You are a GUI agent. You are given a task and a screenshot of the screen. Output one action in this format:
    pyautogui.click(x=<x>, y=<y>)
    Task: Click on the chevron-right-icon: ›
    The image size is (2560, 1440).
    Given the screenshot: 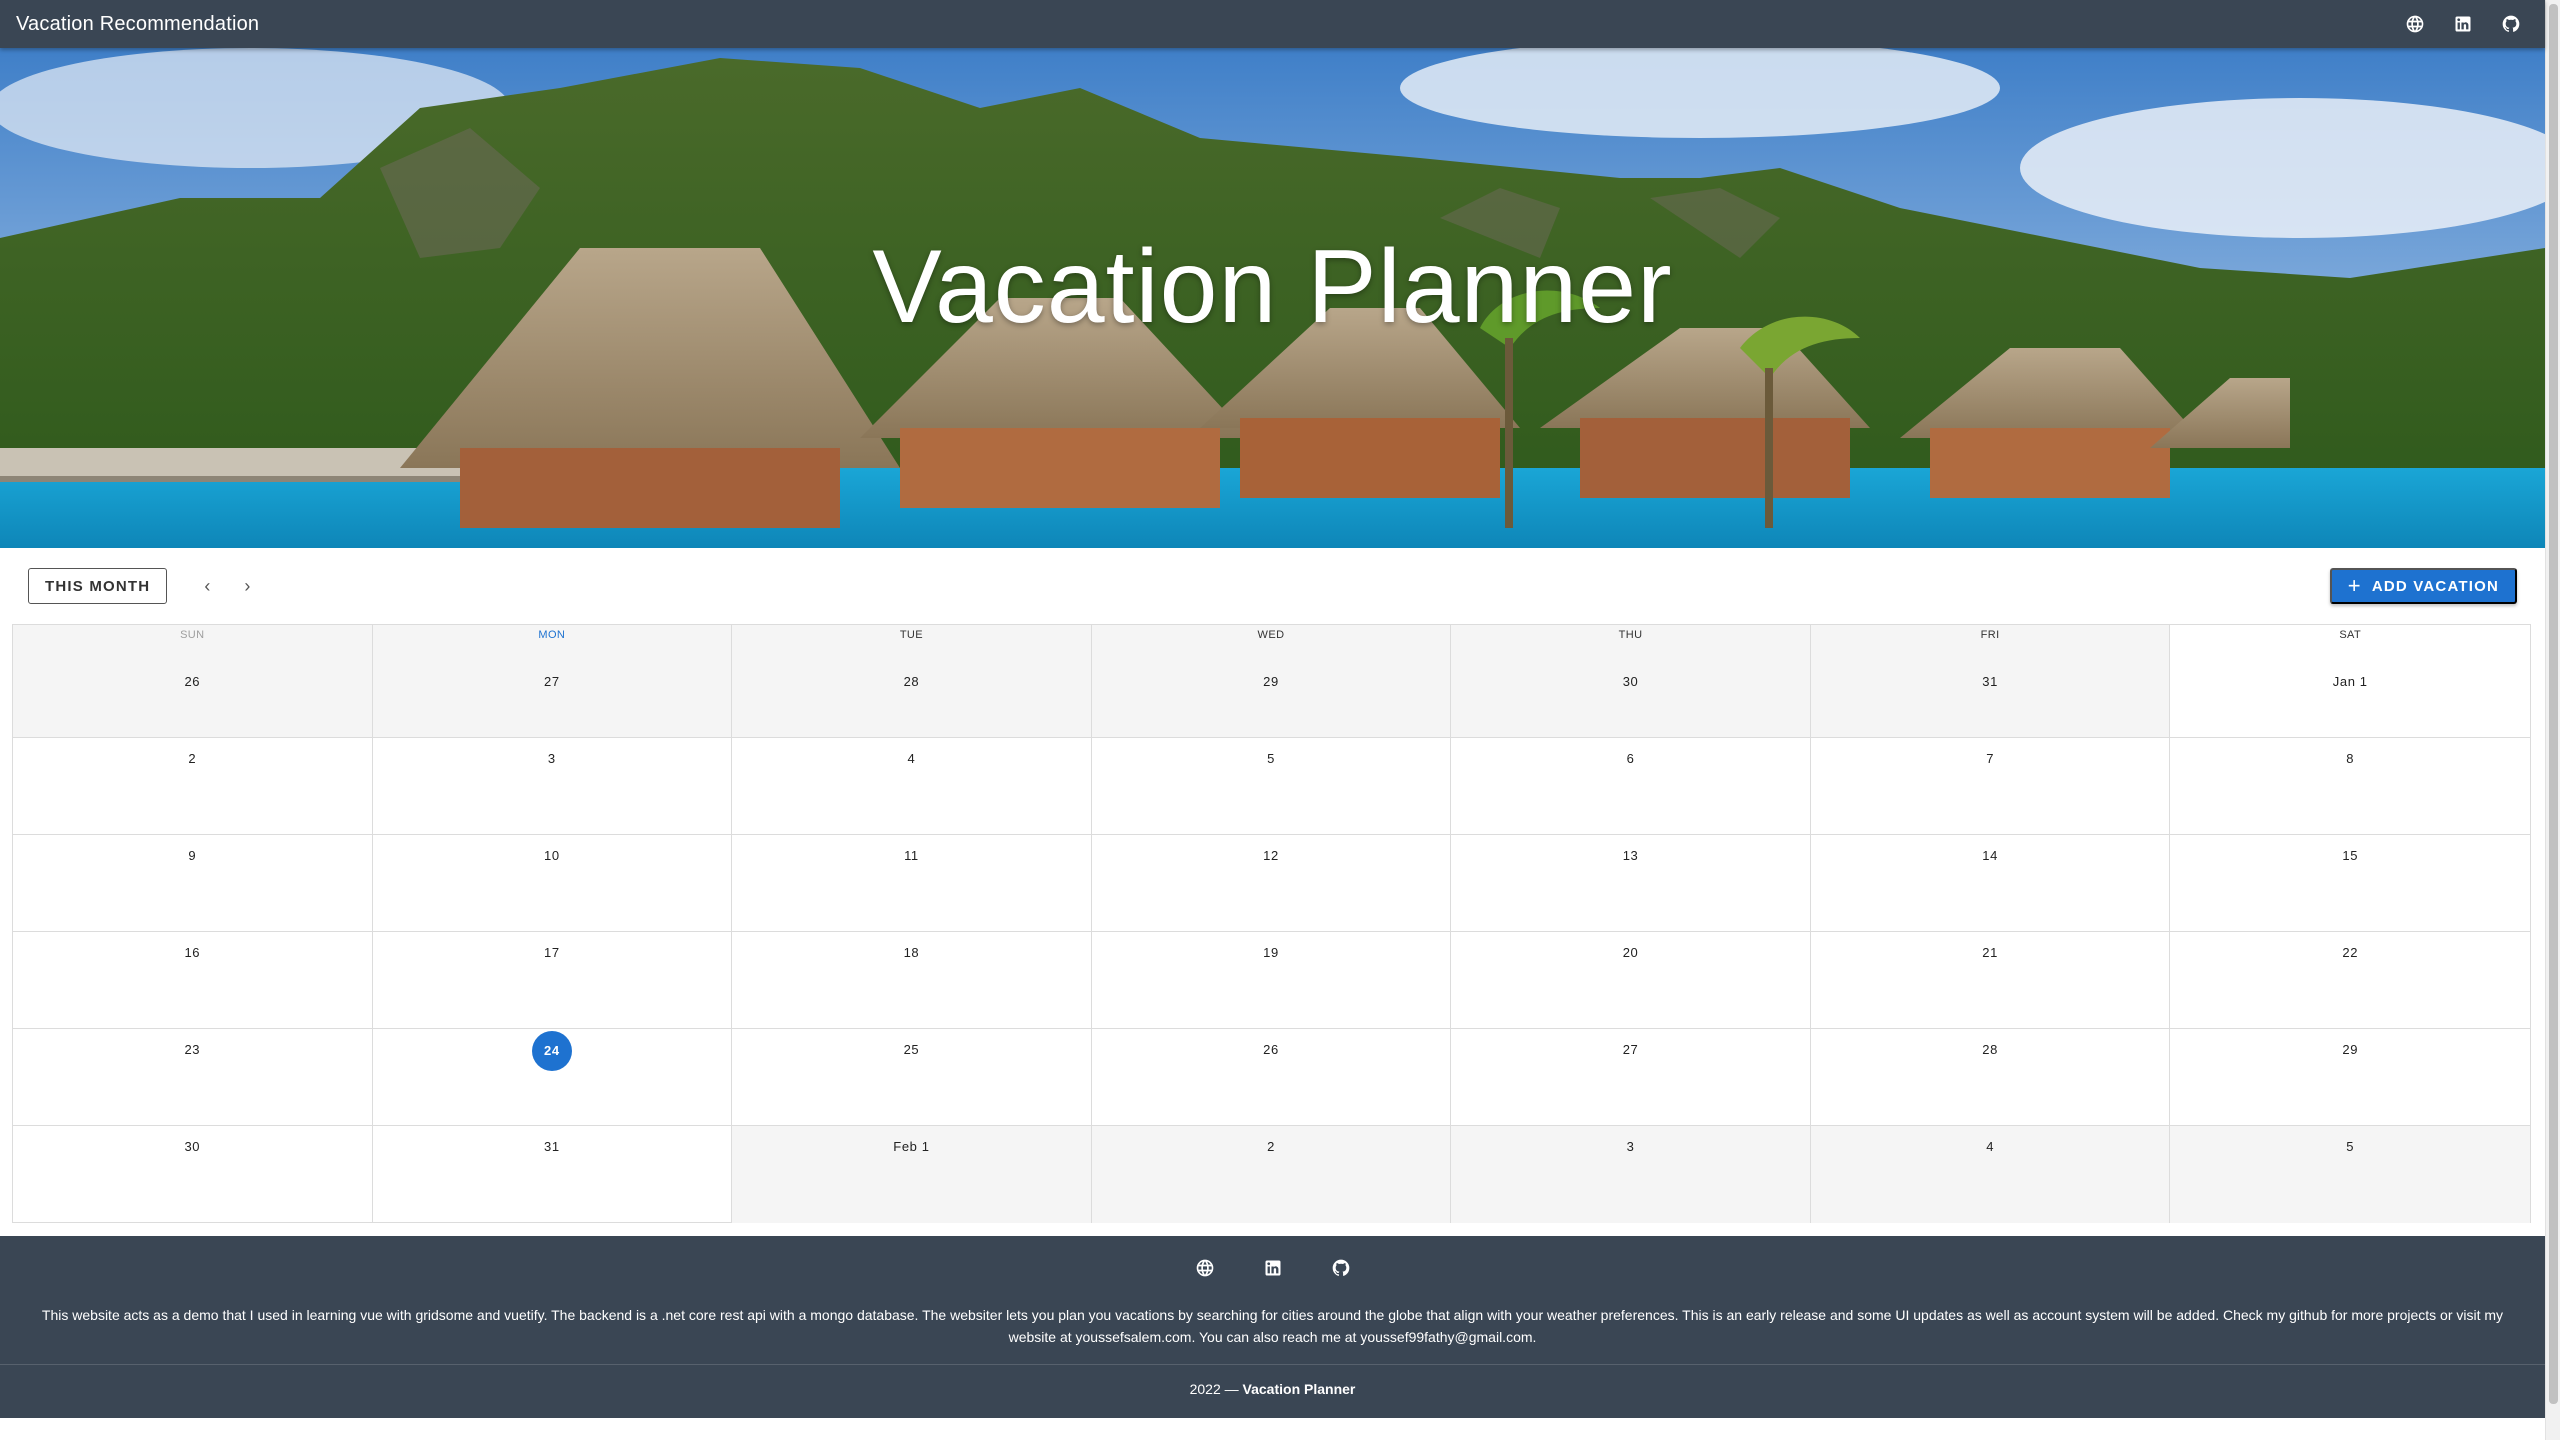 What is the action you would take?
    pyautogui.click(x=247, y=586)
    